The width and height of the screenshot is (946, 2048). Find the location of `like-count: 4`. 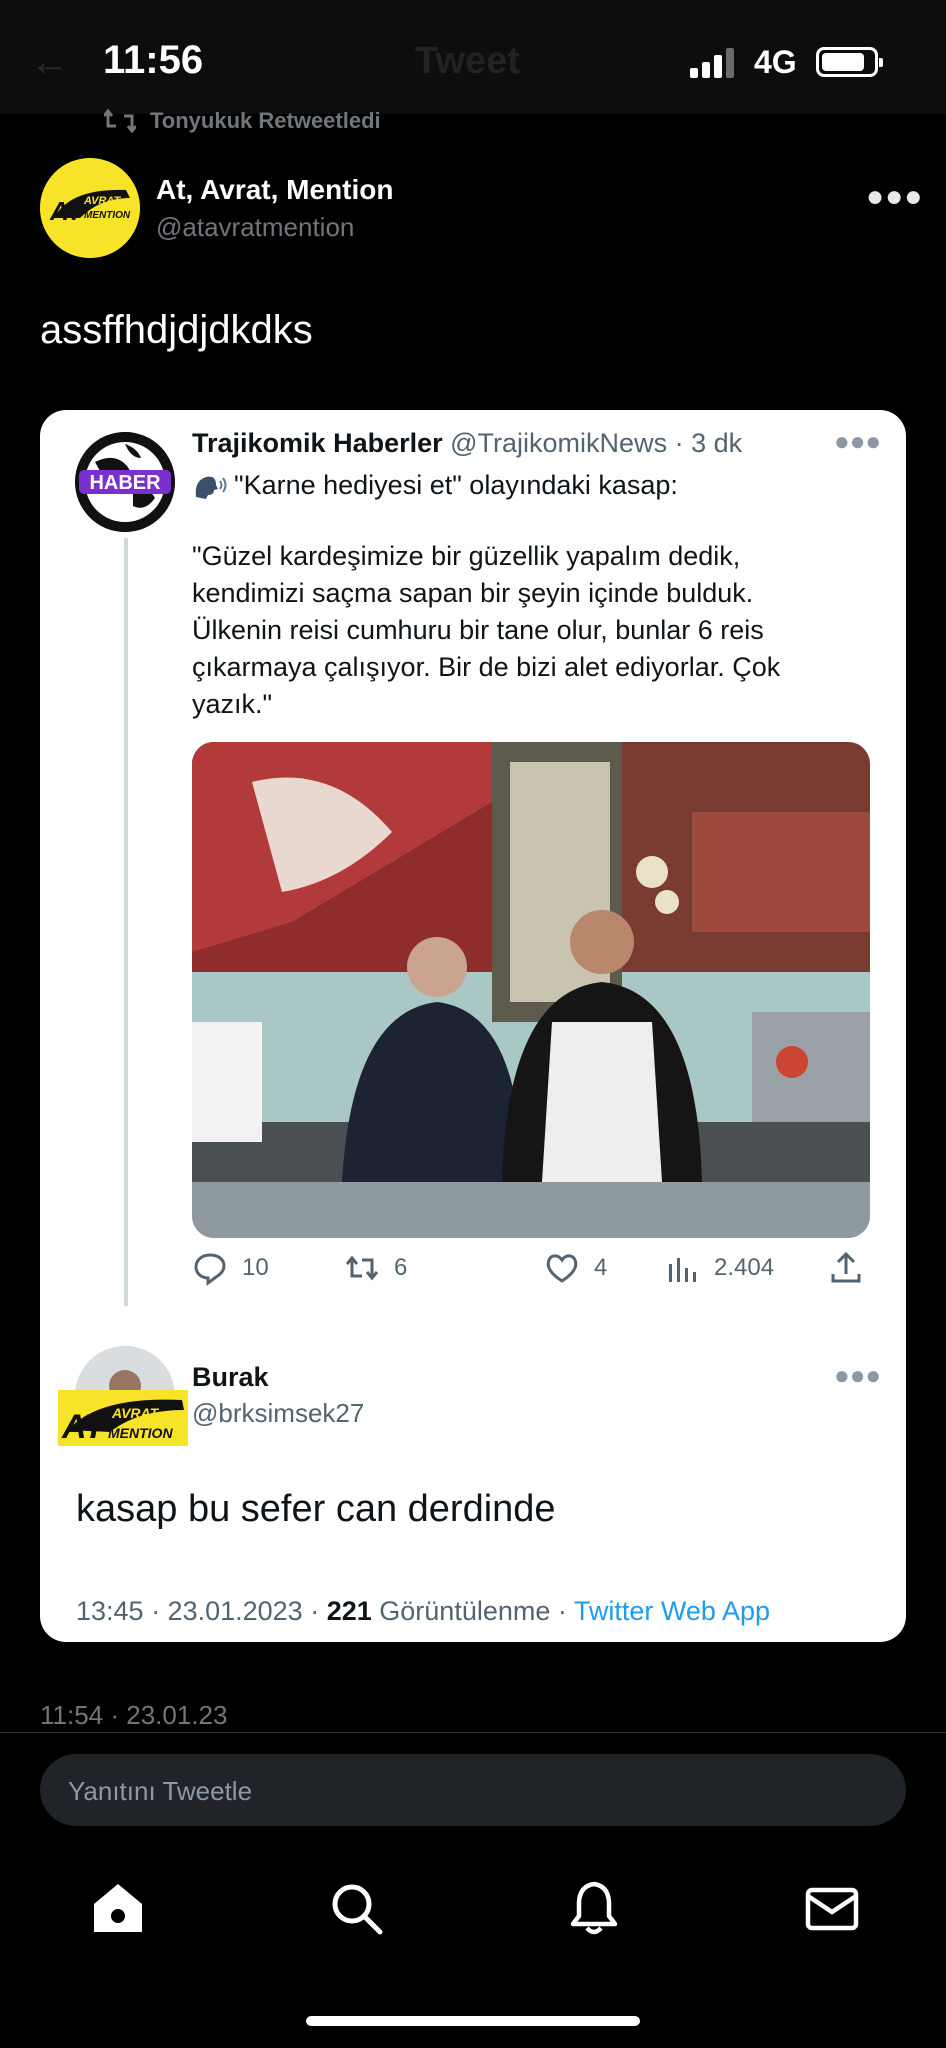

like-count: 4 is located at coordinates (601, 1267).